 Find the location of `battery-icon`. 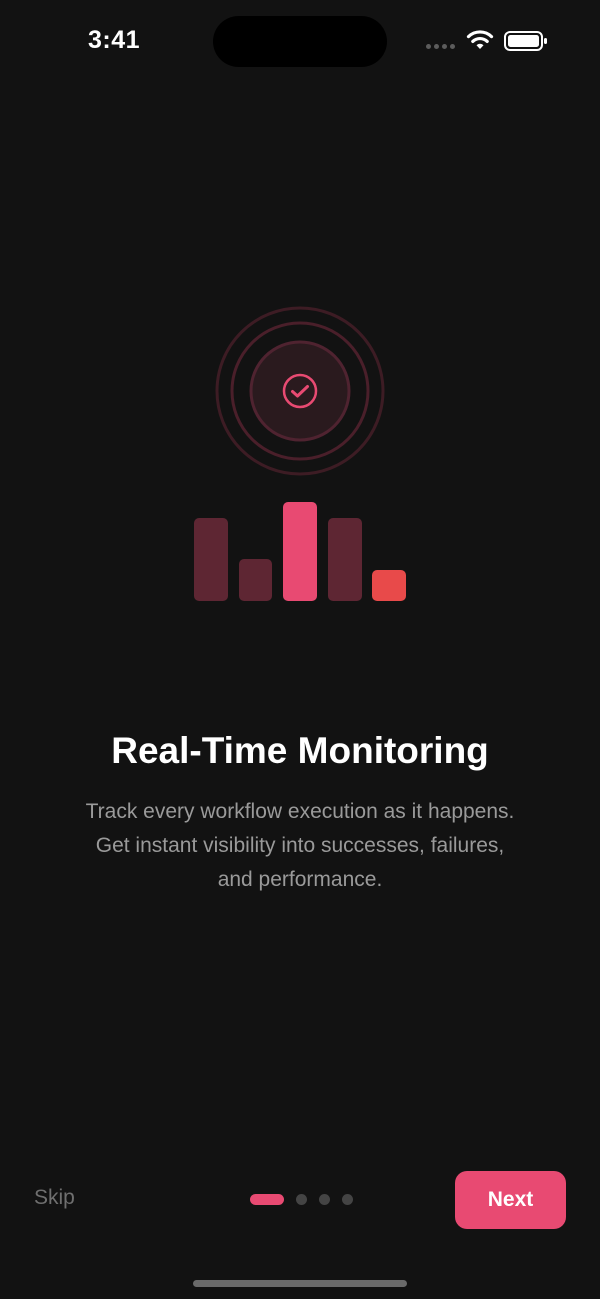

battery-icon is located at coordinates (525, 41).